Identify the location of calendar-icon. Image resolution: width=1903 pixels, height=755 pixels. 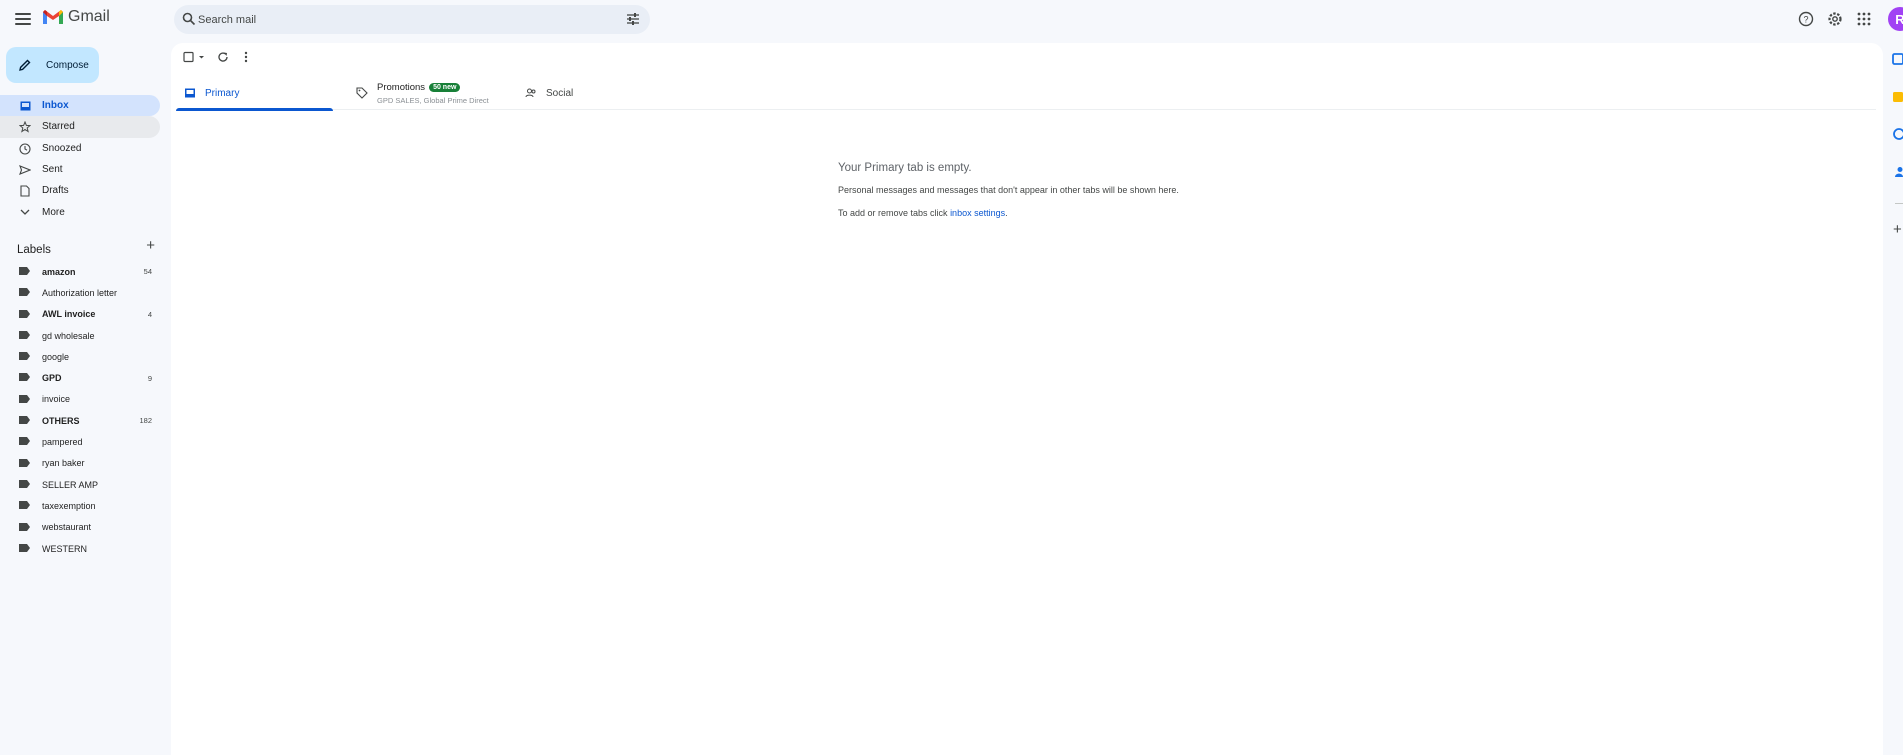
(1897, 59).